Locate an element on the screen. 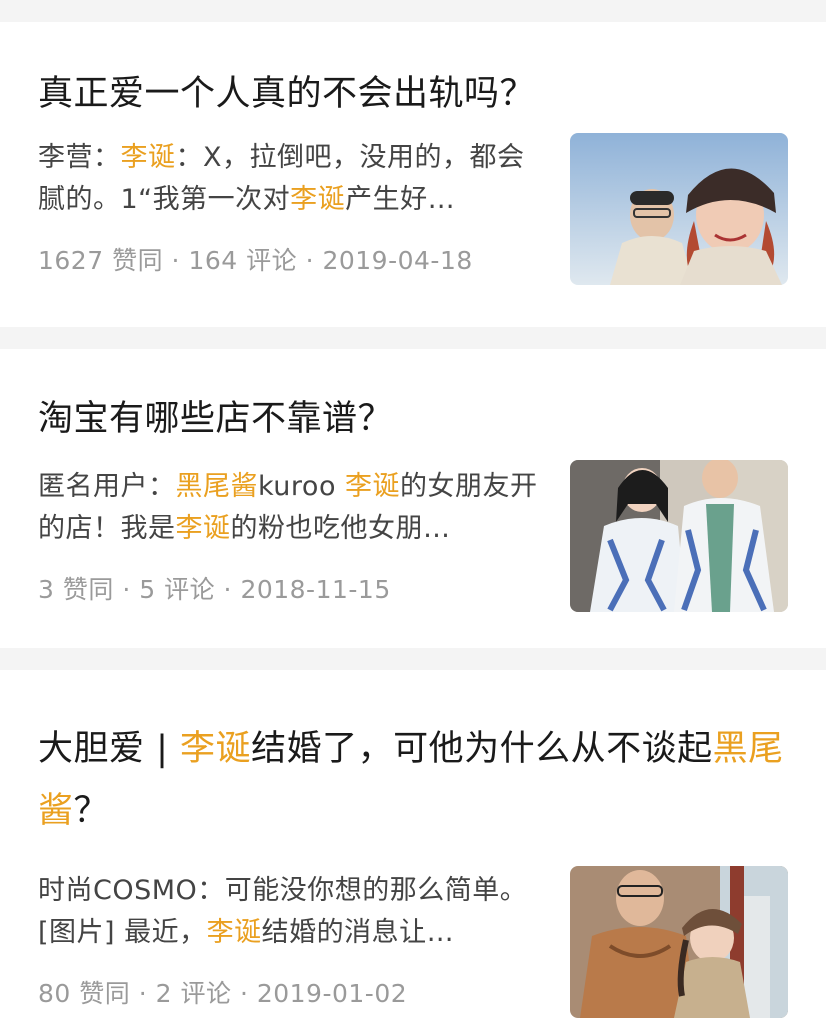 The height and width of the screenshot is (1030, 826). result-title-text: 真正爱一个人真的不会出轨吗？ is located at coordinates (287, 94).